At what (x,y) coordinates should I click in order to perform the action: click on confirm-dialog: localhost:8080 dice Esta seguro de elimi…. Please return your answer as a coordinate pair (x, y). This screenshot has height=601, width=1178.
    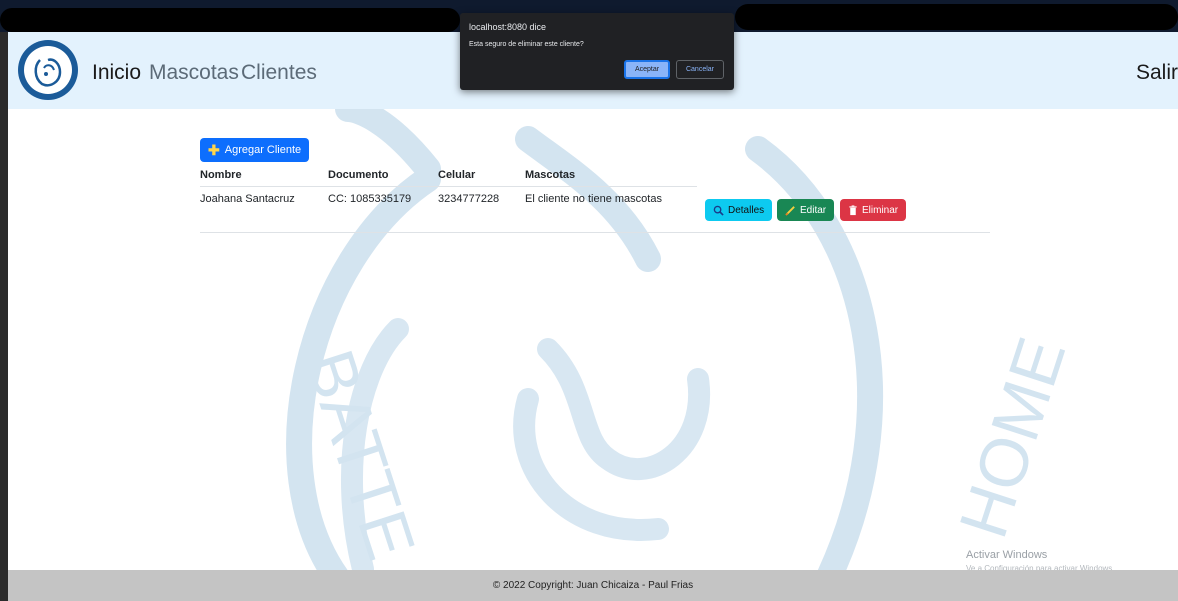
    Looking at the image, I should click on (597, 51).